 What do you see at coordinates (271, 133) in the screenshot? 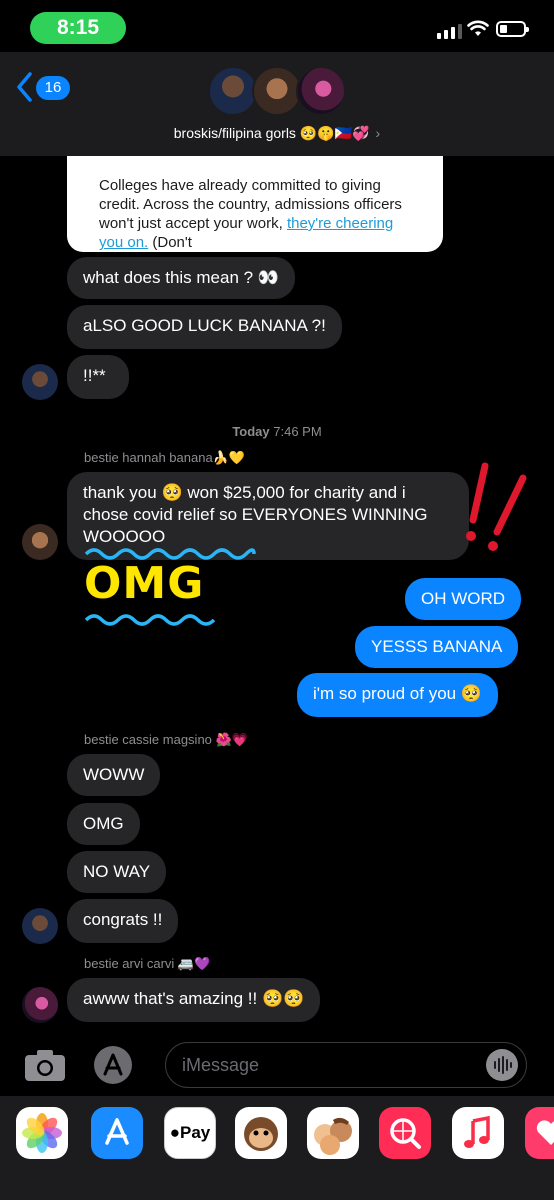
I see `group-name-label: broskis/filipina gorls 🥺🤫🇵🇭💞` at bounding box center [271, 133].